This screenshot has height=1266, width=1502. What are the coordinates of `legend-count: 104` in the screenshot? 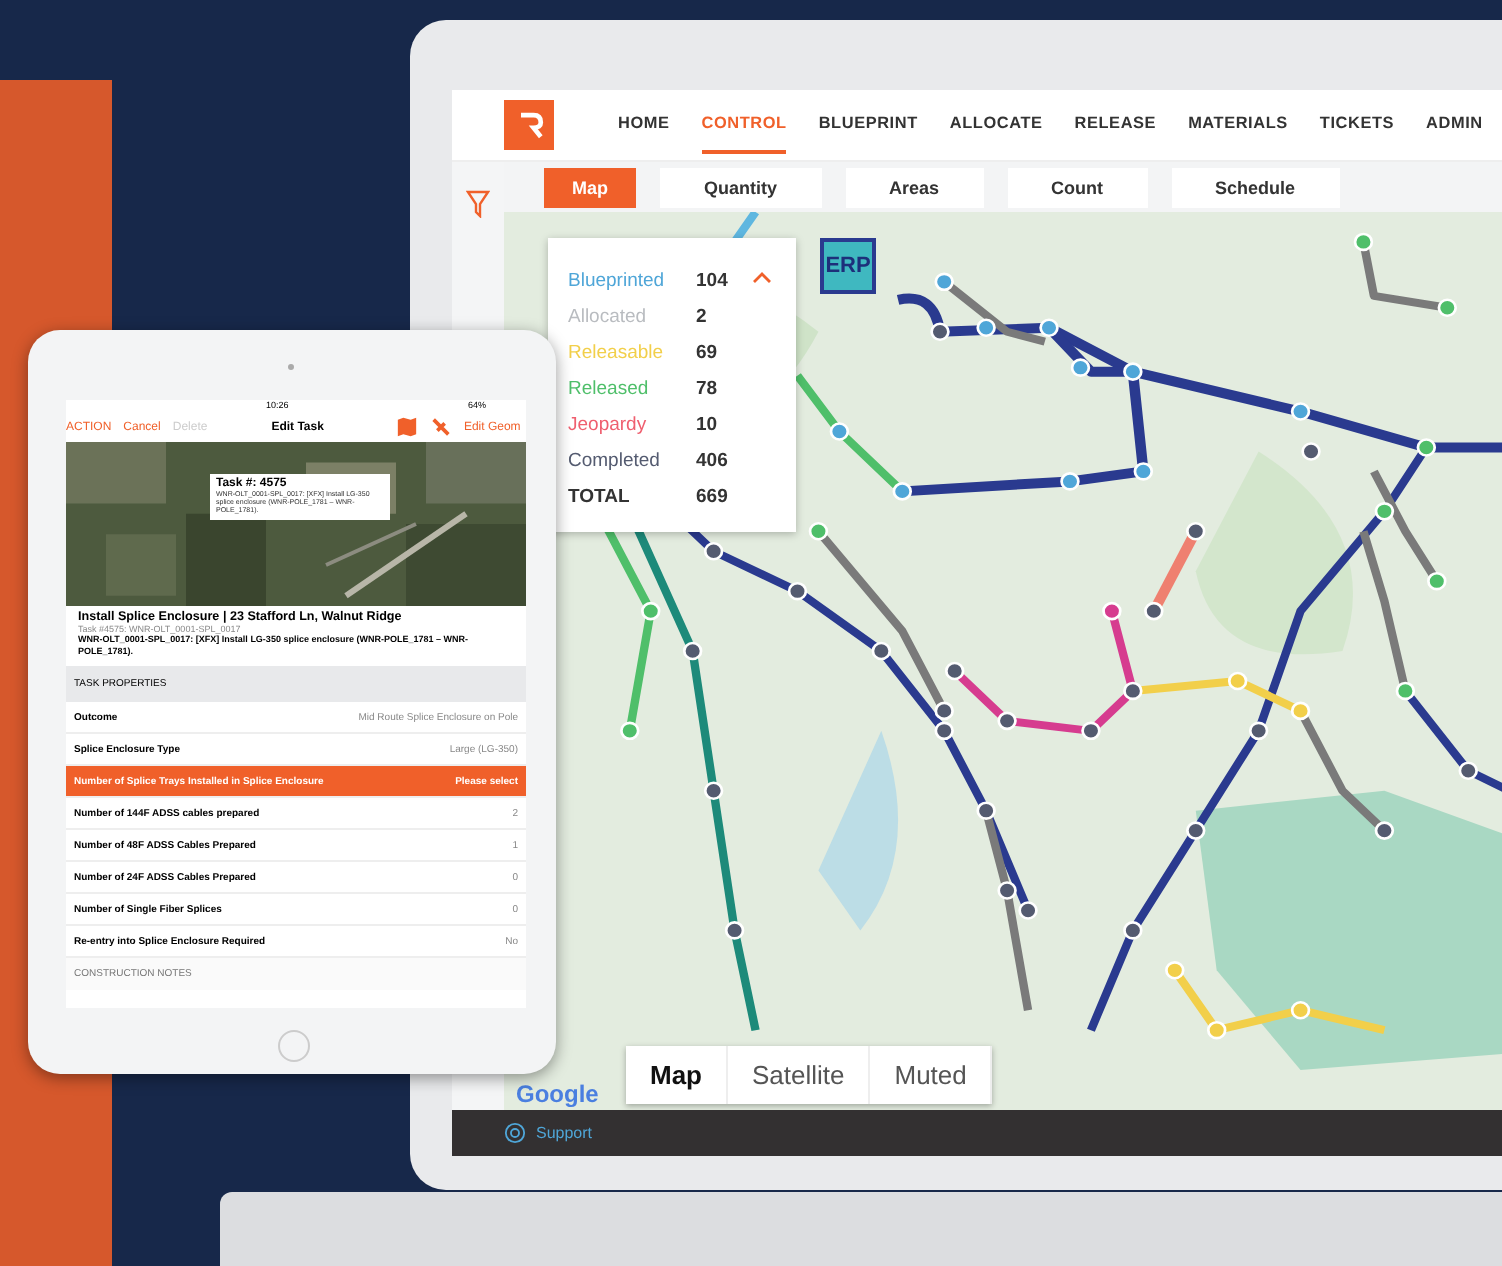 It's located at (712, 280).